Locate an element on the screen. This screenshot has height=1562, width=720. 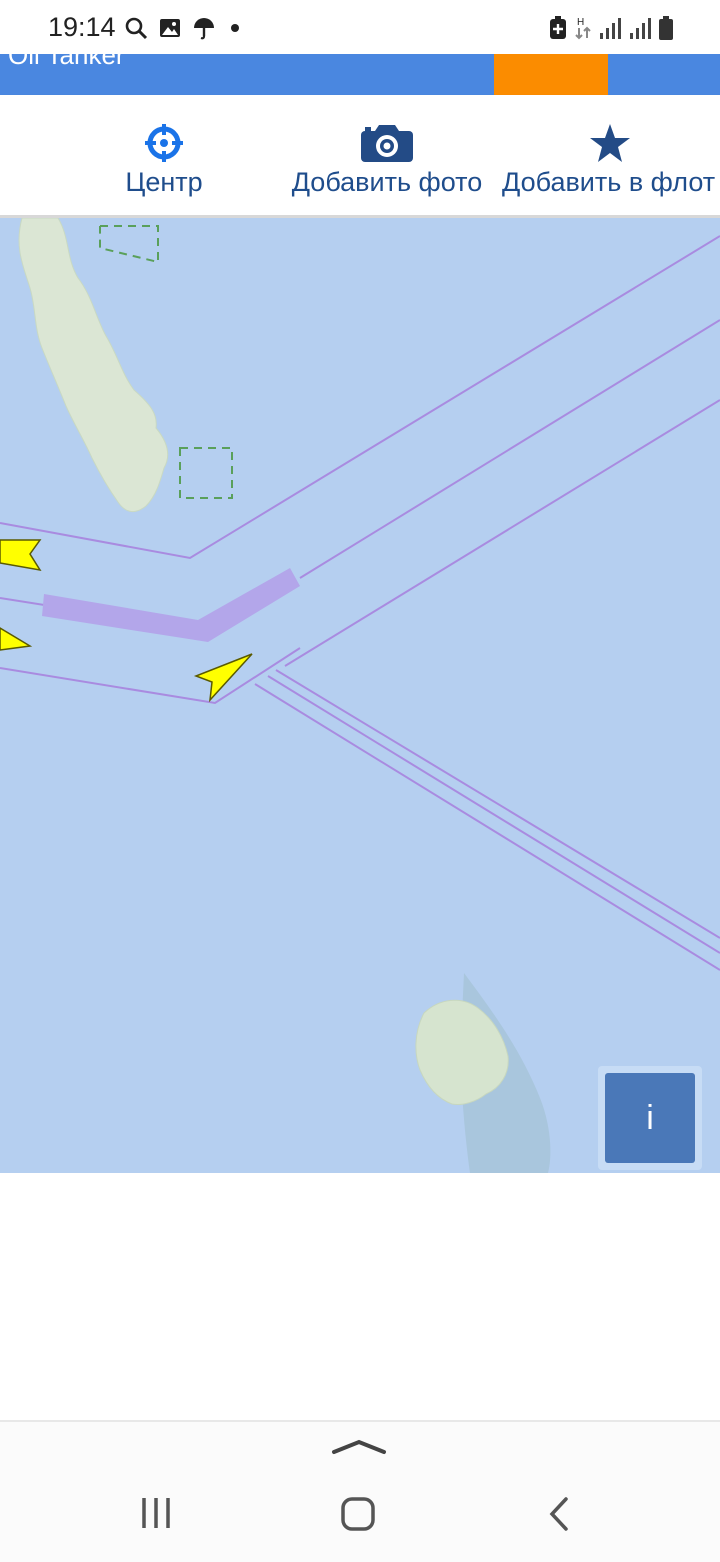
navigation-bar is located at coordinates (360, 1491).